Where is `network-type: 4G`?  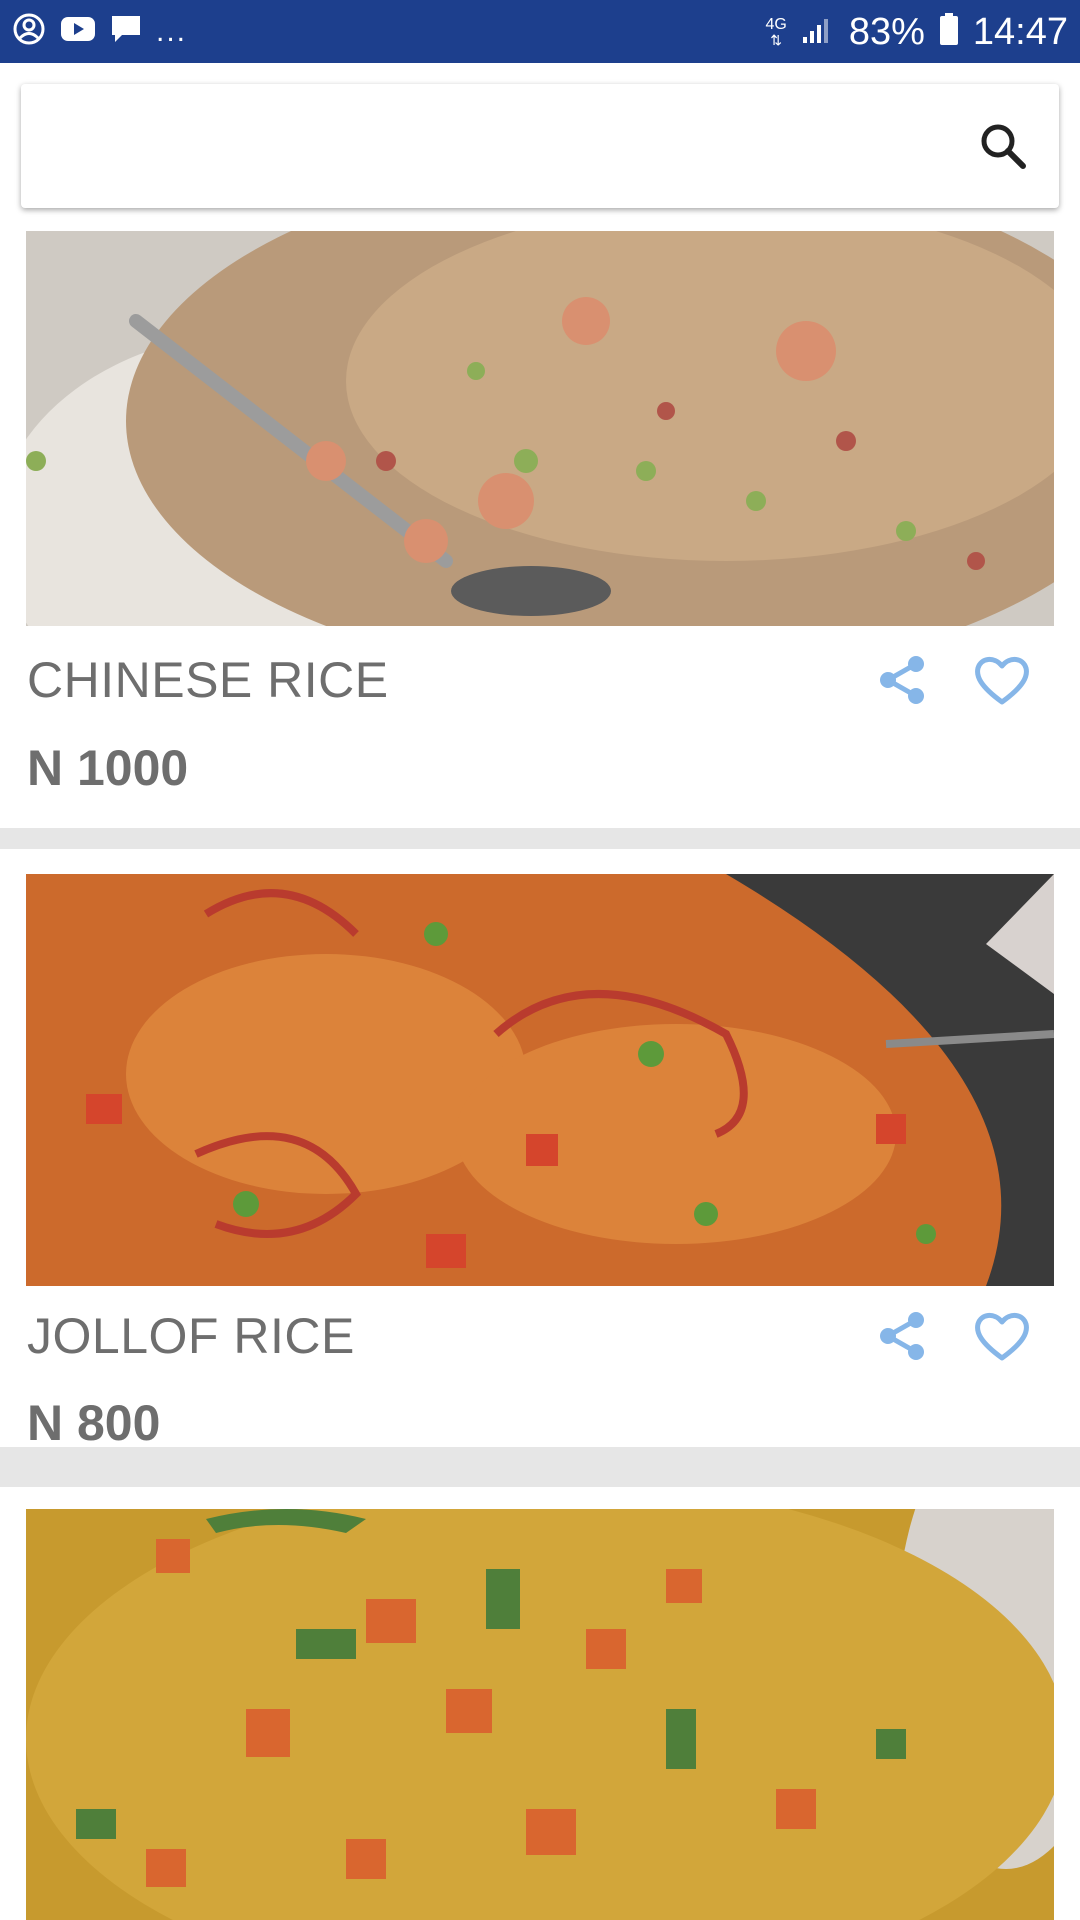
network-type: 4G is located at coordinates (776, 24).